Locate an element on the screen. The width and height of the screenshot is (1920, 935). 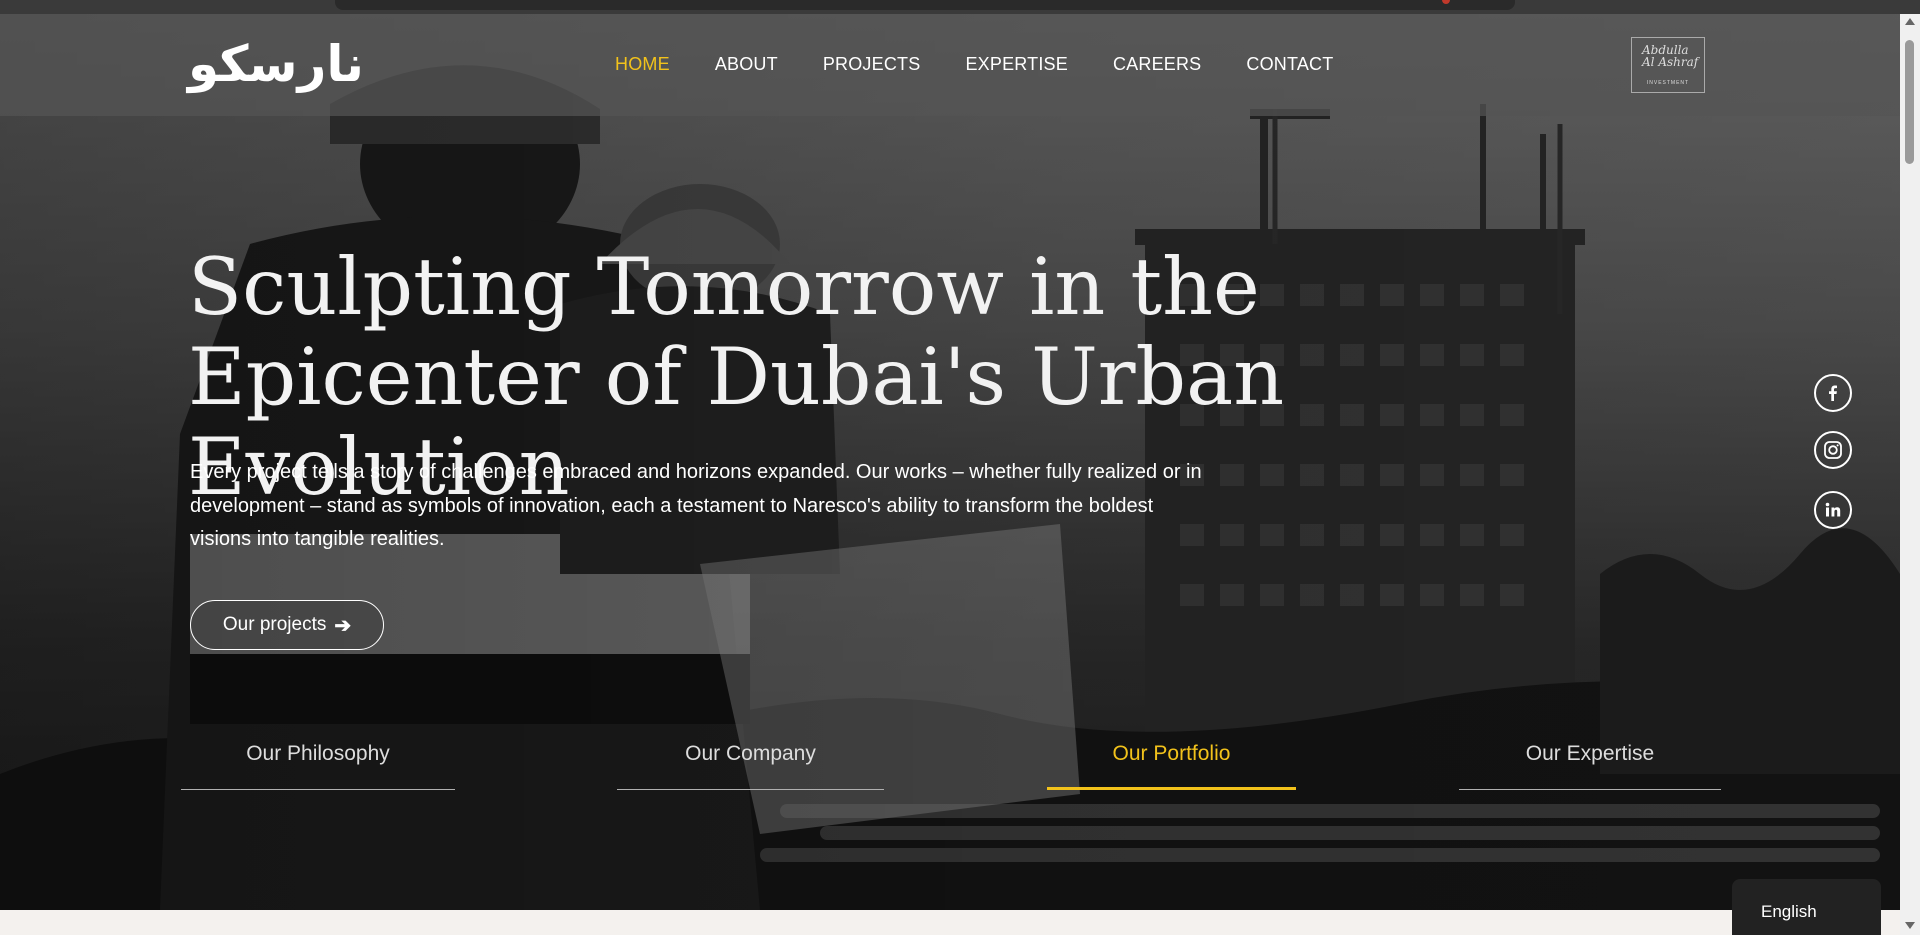
browser-address-bar is located at coordinates (925, 5).